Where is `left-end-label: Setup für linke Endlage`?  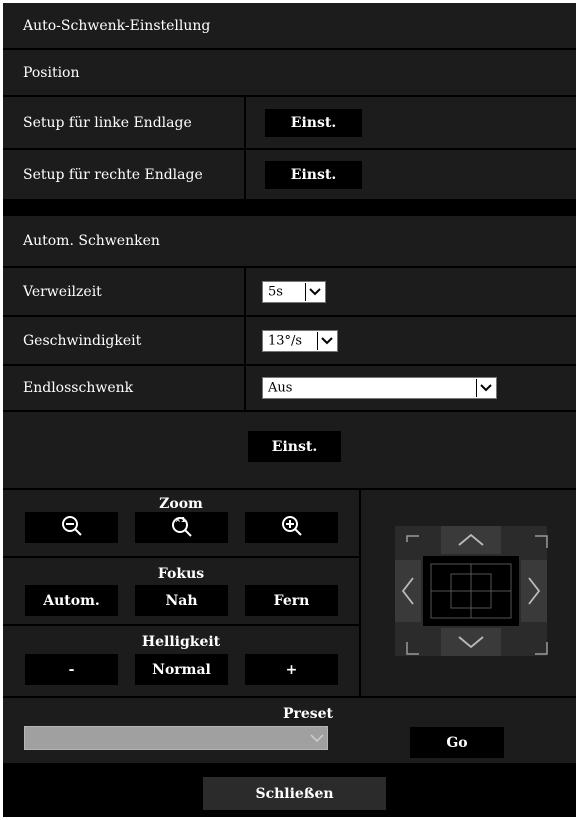
left-end-label: Setup für linke Endlage is located at coordinates (107, 122).